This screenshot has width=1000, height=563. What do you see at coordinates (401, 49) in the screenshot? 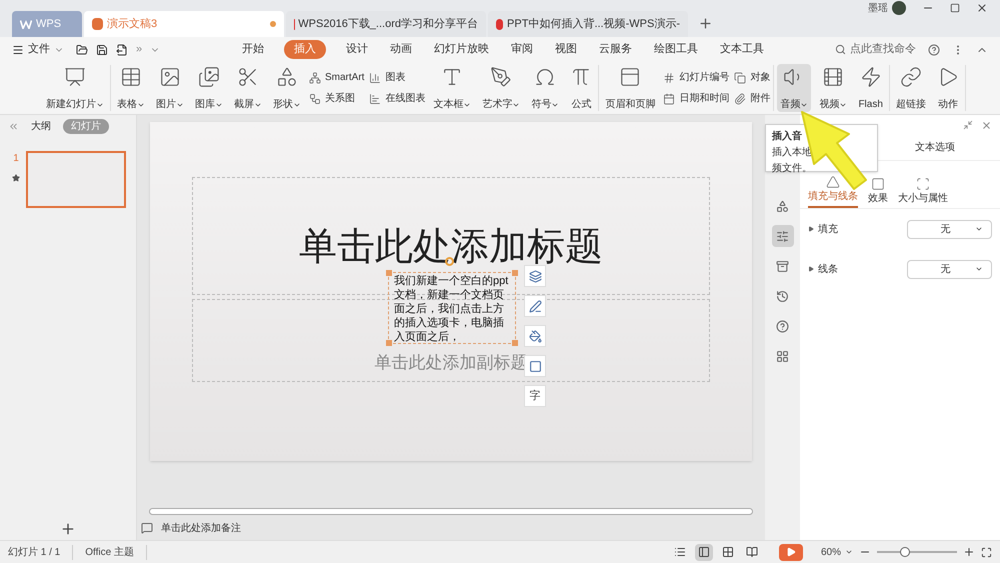
I see `ribbon-tab: 动画` at bounding box center [401, 49].